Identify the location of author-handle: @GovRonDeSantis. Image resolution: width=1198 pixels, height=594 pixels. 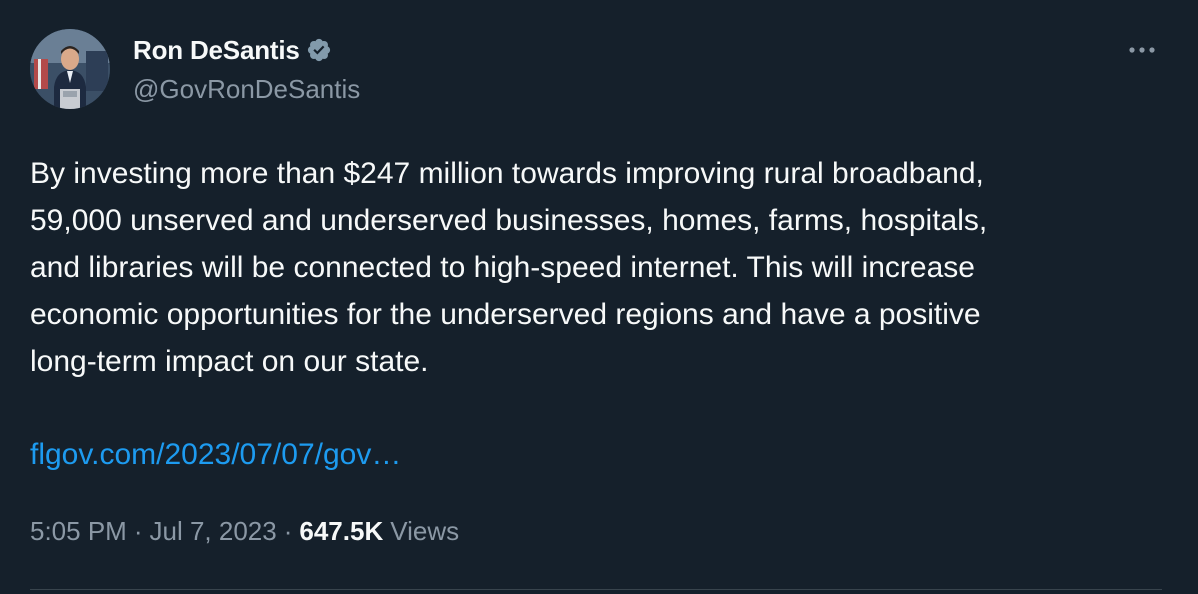
(246, 89).